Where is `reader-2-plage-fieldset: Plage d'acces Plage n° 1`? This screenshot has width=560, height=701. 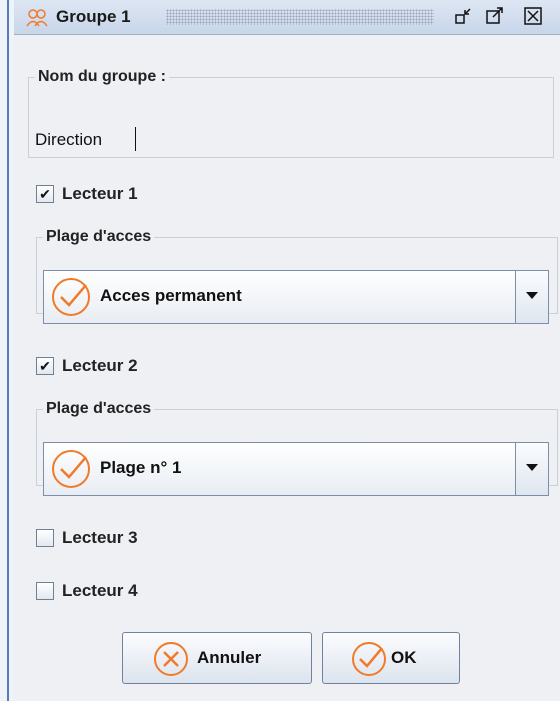 reader-2-plage-fieldset: Plage d'acces Plage n° 1 is located at coordinates (297, 448).